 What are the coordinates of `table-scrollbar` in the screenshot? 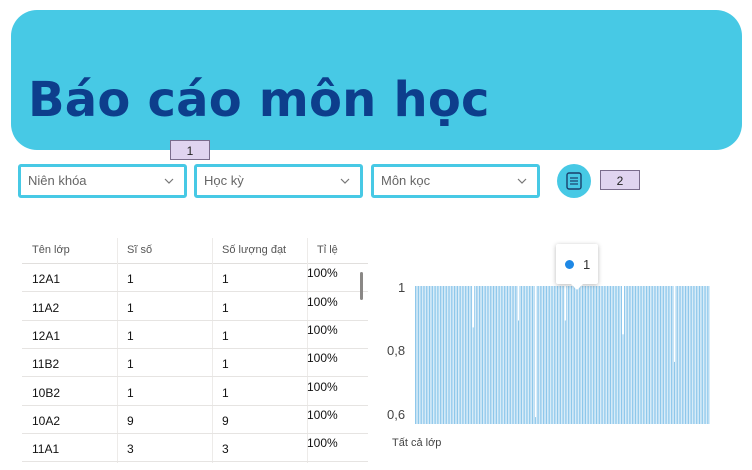 It's located at (361, 286).